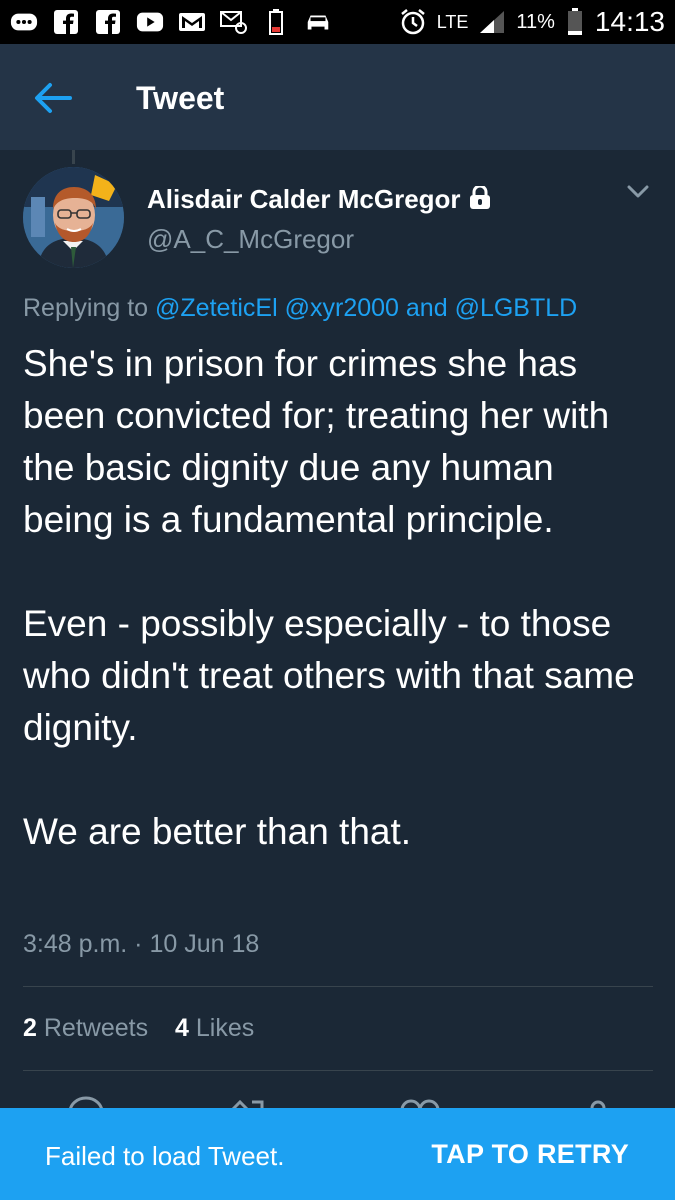 The image size is (675, 1200). Describe the element at coordinates (141, 944) in the screenshot. I see `tweet-timestamp: 3:48 p.m. · 10 Jun 18` at that location.